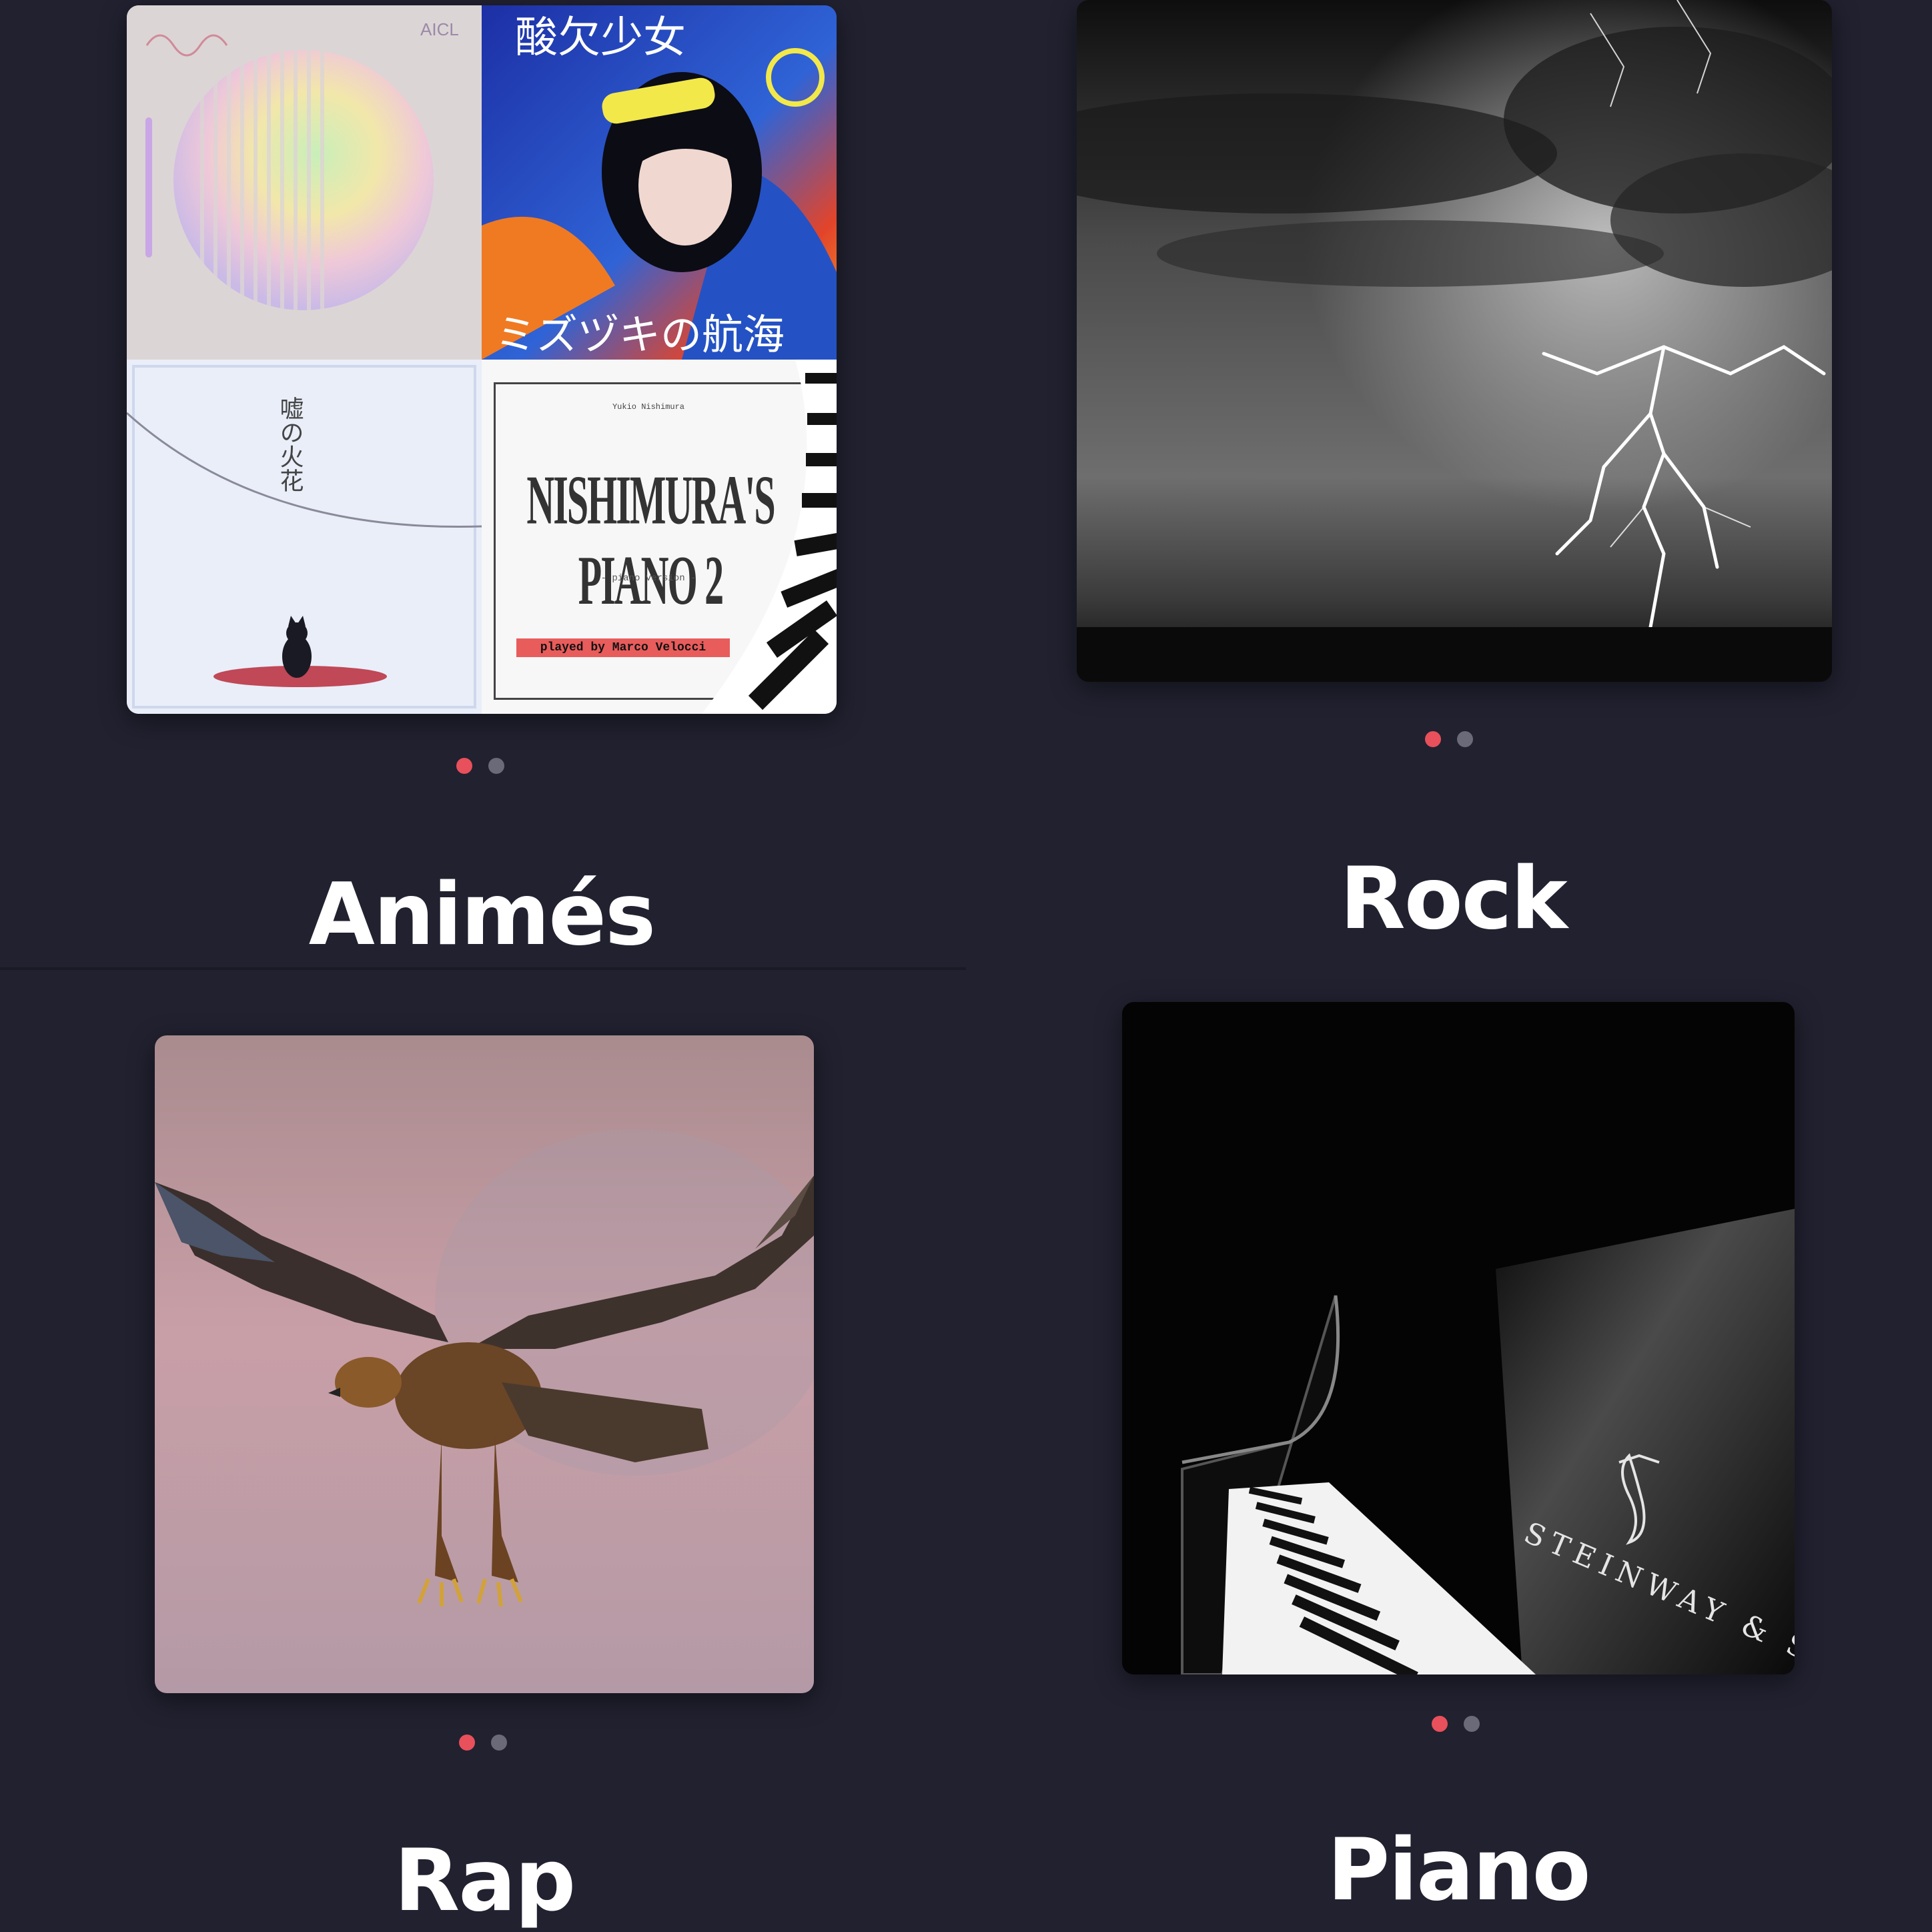 The image size is (1932, 1932). Describe the element at coordinates (1453, 899) in the screenshot. I see `genre-title: Rock` at that location.